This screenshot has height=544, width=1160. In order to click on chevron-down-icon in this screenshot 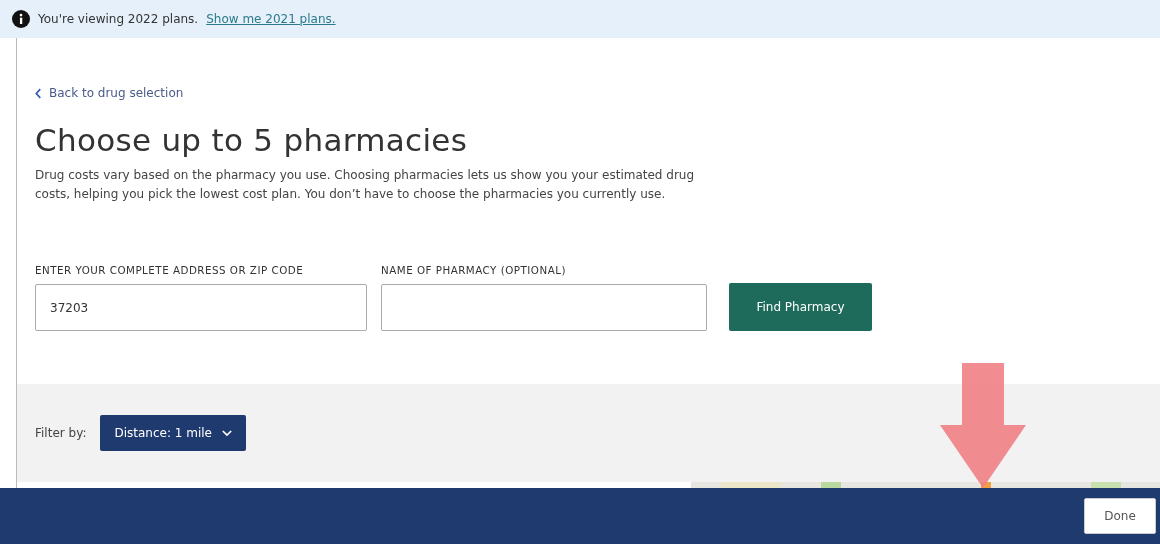, I will do `click(226, 433)`.